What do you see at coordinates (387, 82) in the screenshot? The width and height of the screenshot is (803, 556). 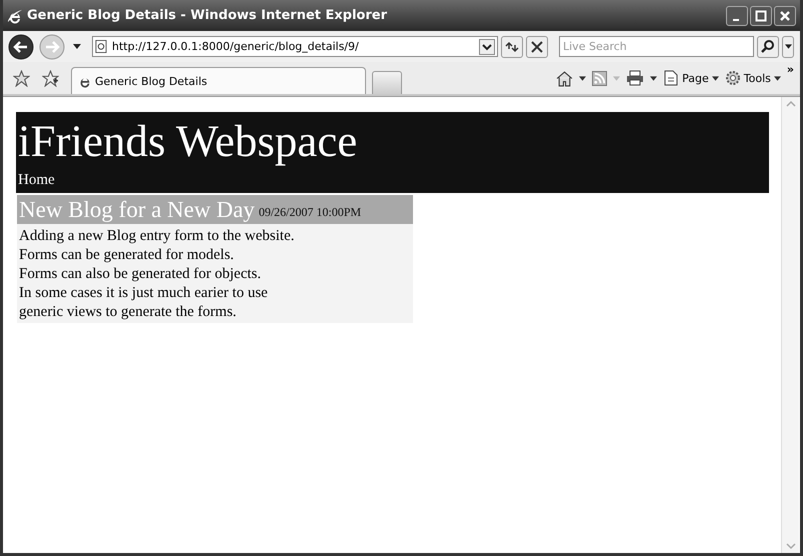 I see `new-tab-button` at bounding box center [387, 82].